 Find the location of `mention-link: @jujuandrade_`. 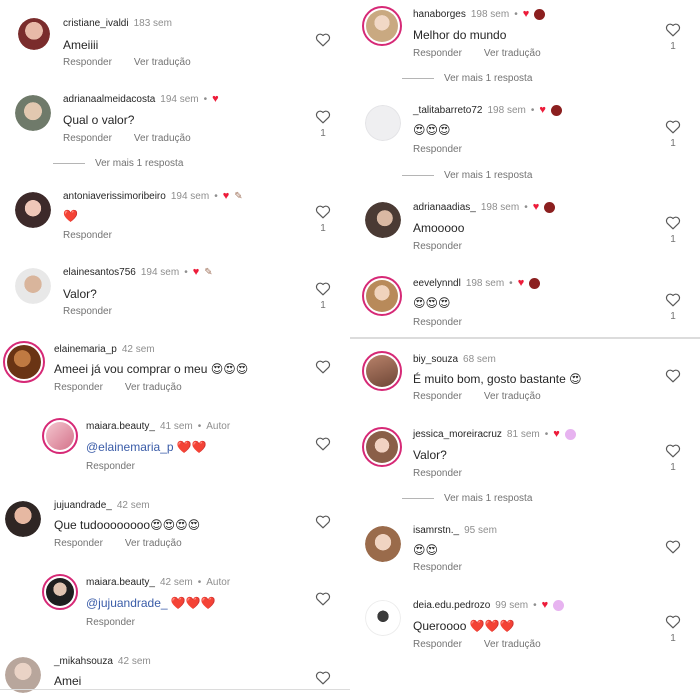

mention-link: @jujuandrade_ is located at coordinates (127, 603).